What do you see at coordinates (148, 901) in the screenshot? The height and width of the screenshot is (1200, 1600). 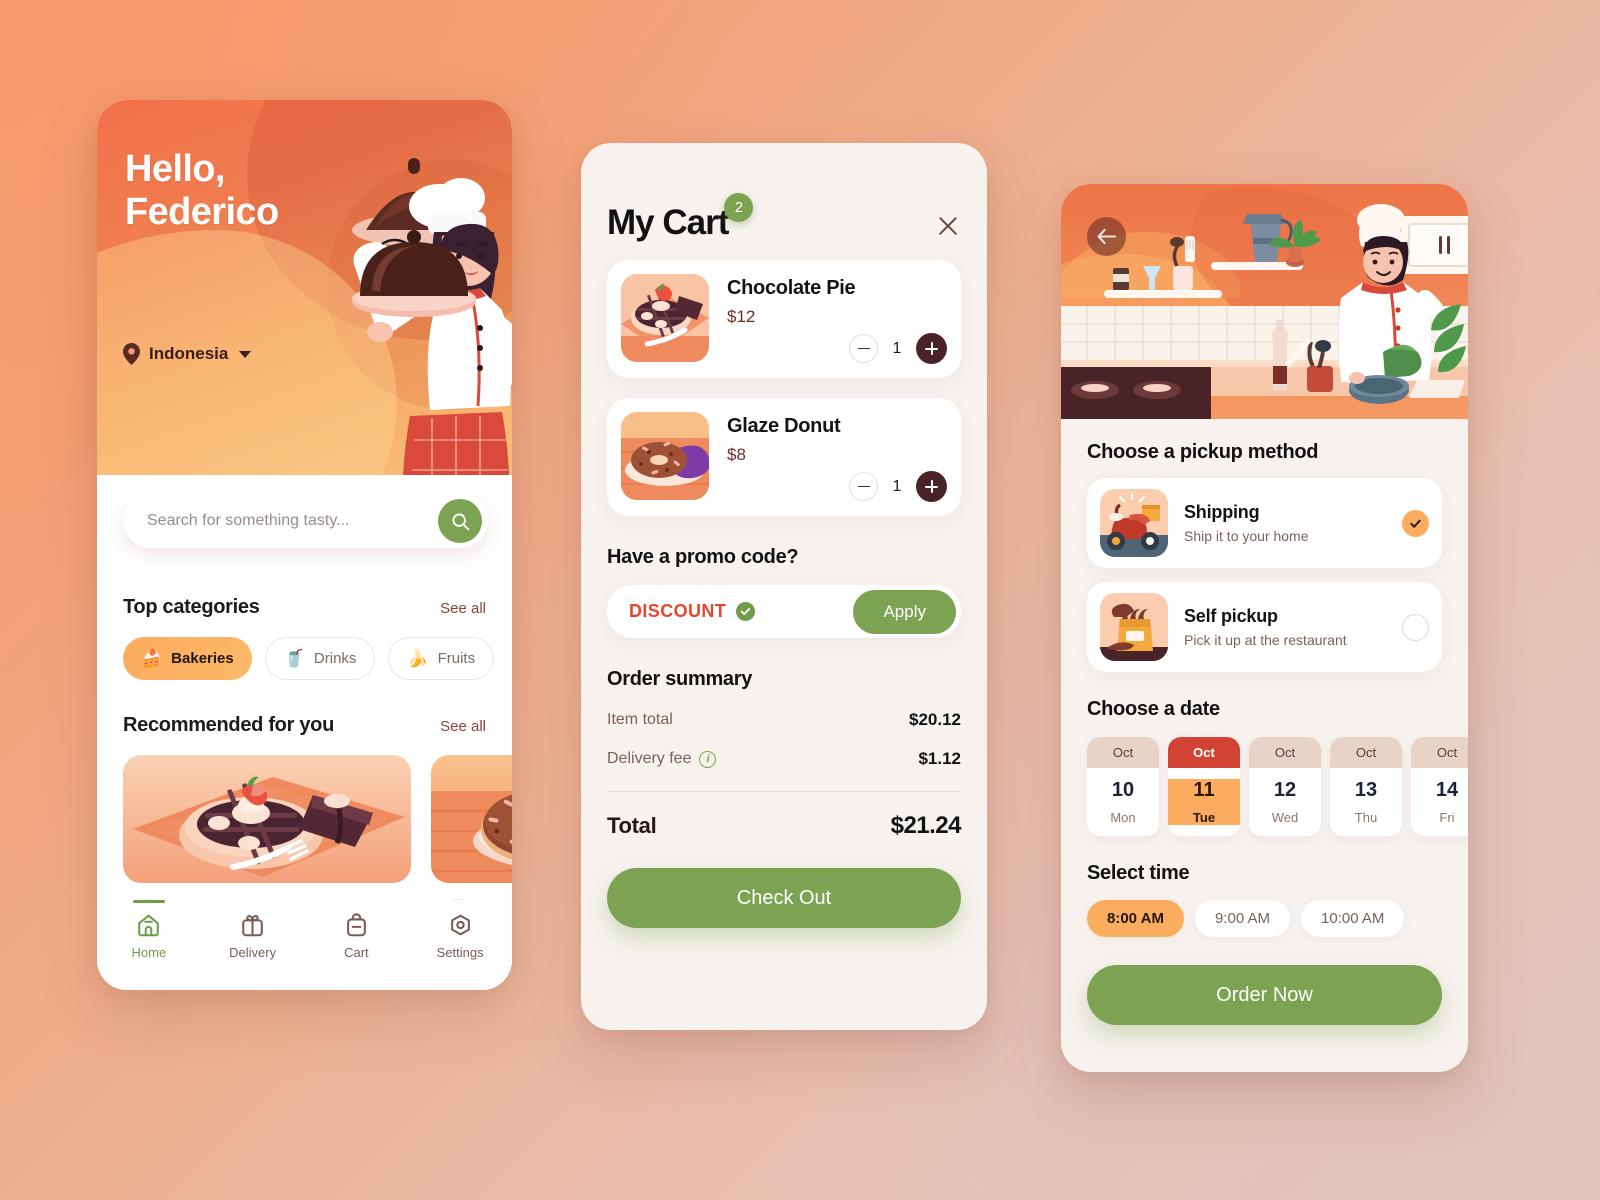 I see `active-tab-indicator` at bounding box center [148, 901].